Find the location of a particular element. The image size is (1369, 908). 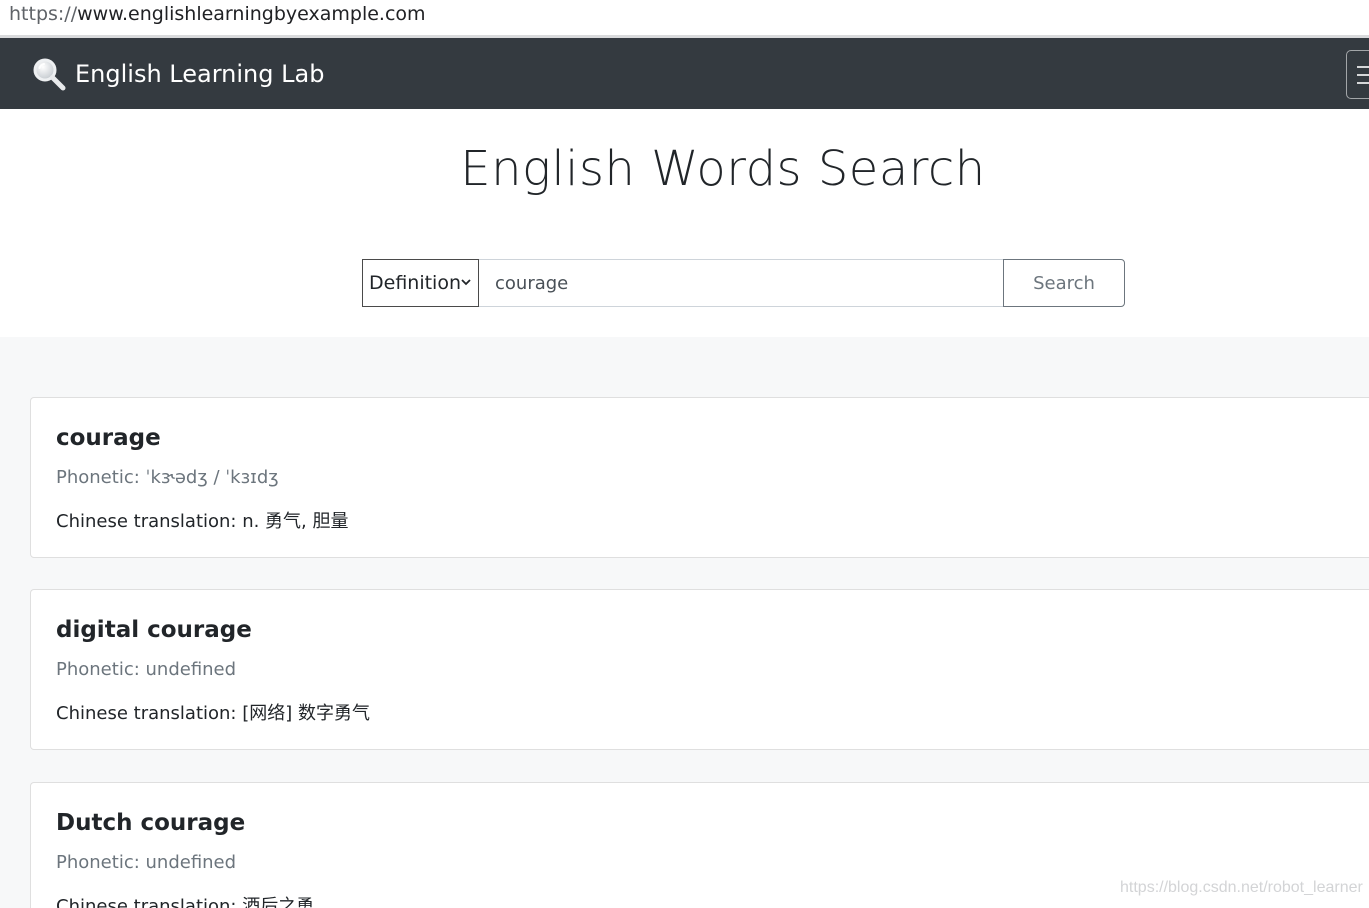

result-word: Dutch courage is located at coordinates (151, 823).